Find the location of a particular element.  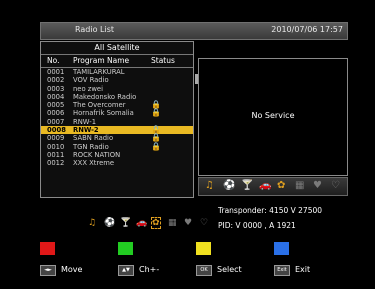

list-header: No. Program Name Status is located at coordinates (117, 61).